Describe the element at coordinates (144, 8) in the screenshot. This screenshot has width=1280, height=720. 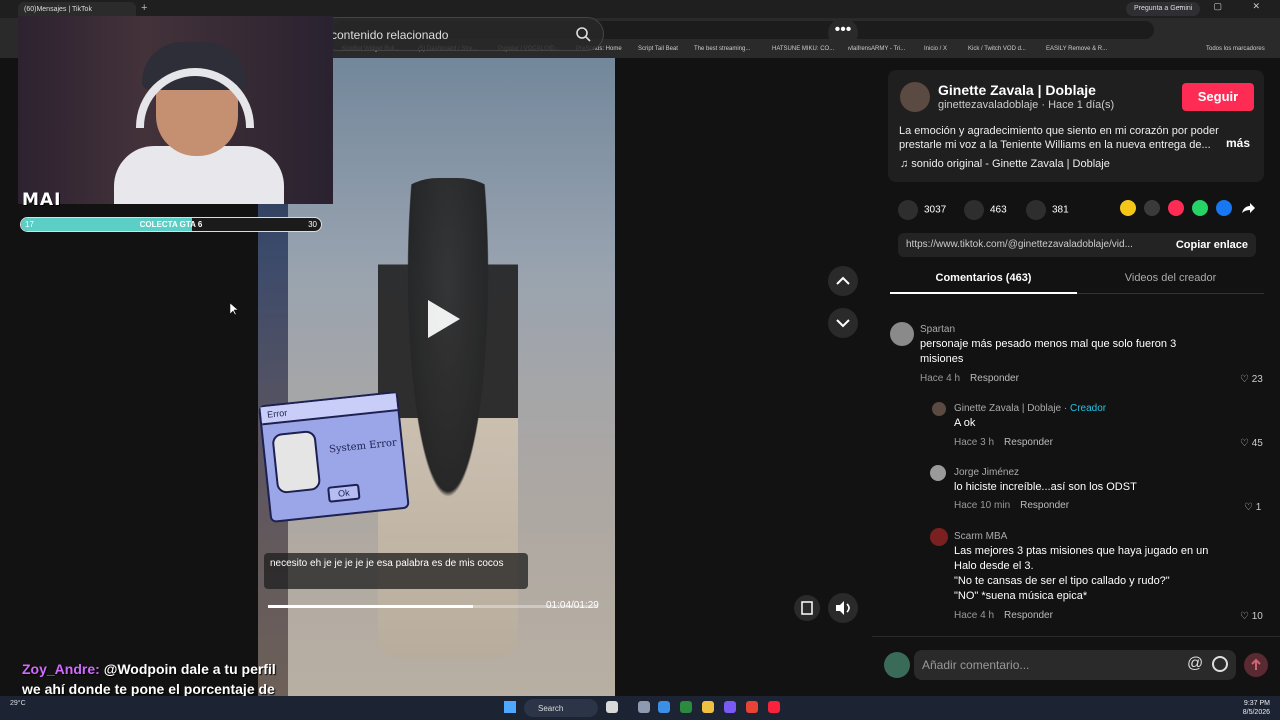
I see `new-tab-button: +` at that location.